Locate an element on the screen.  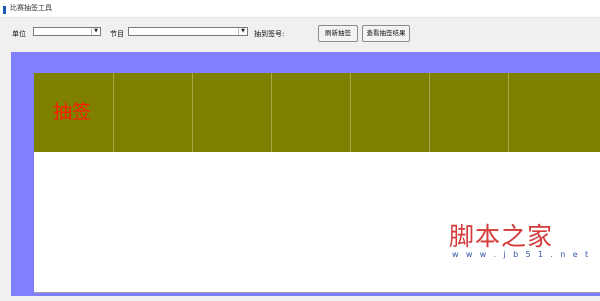
window-title: 比赛抽签工具 is located at coordinates (31, 8).